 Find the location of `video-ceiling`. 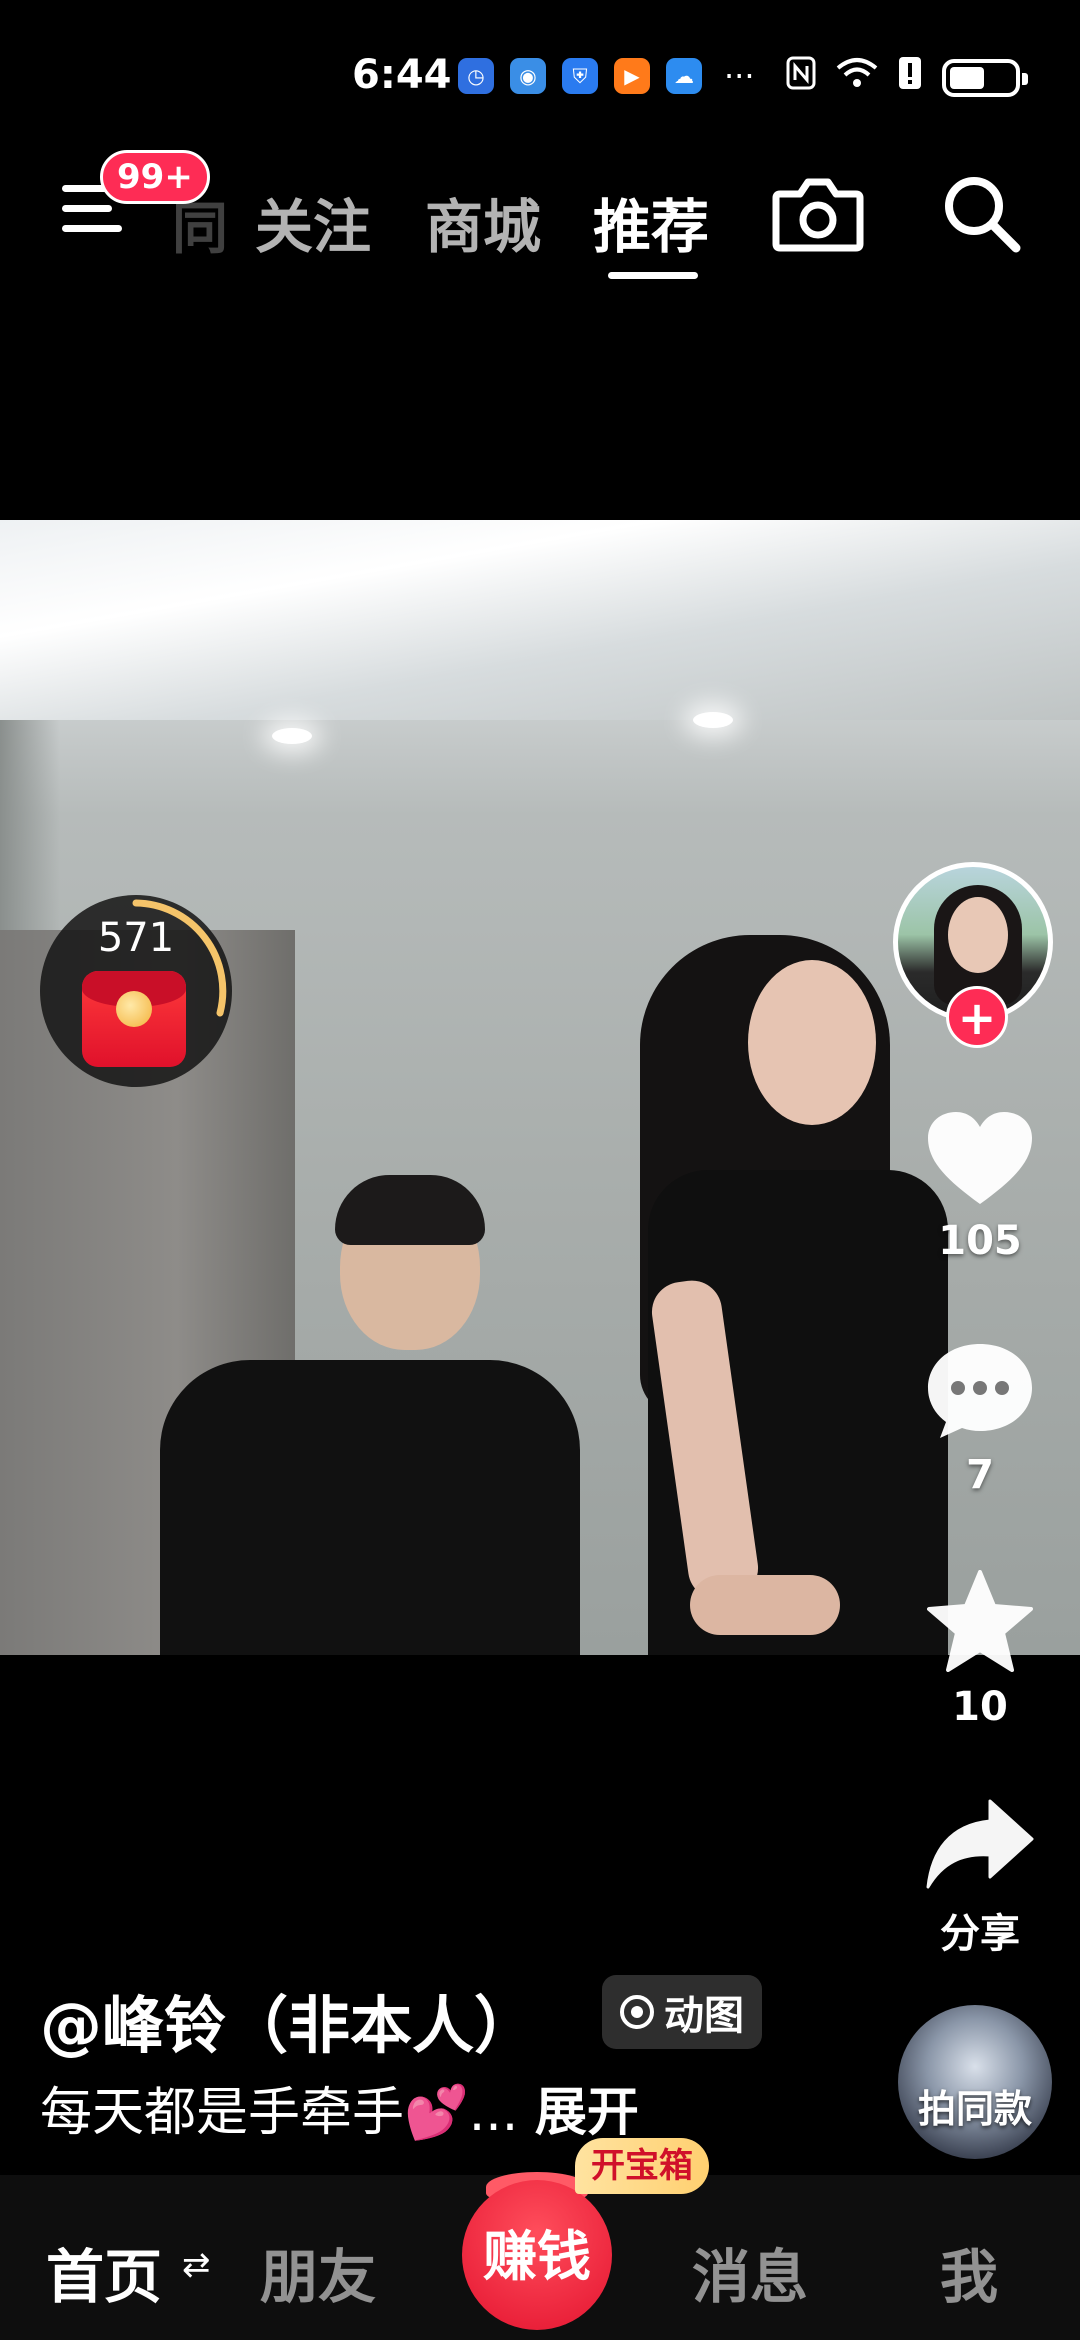

video-ceiling is located at coordinates (540, 620).